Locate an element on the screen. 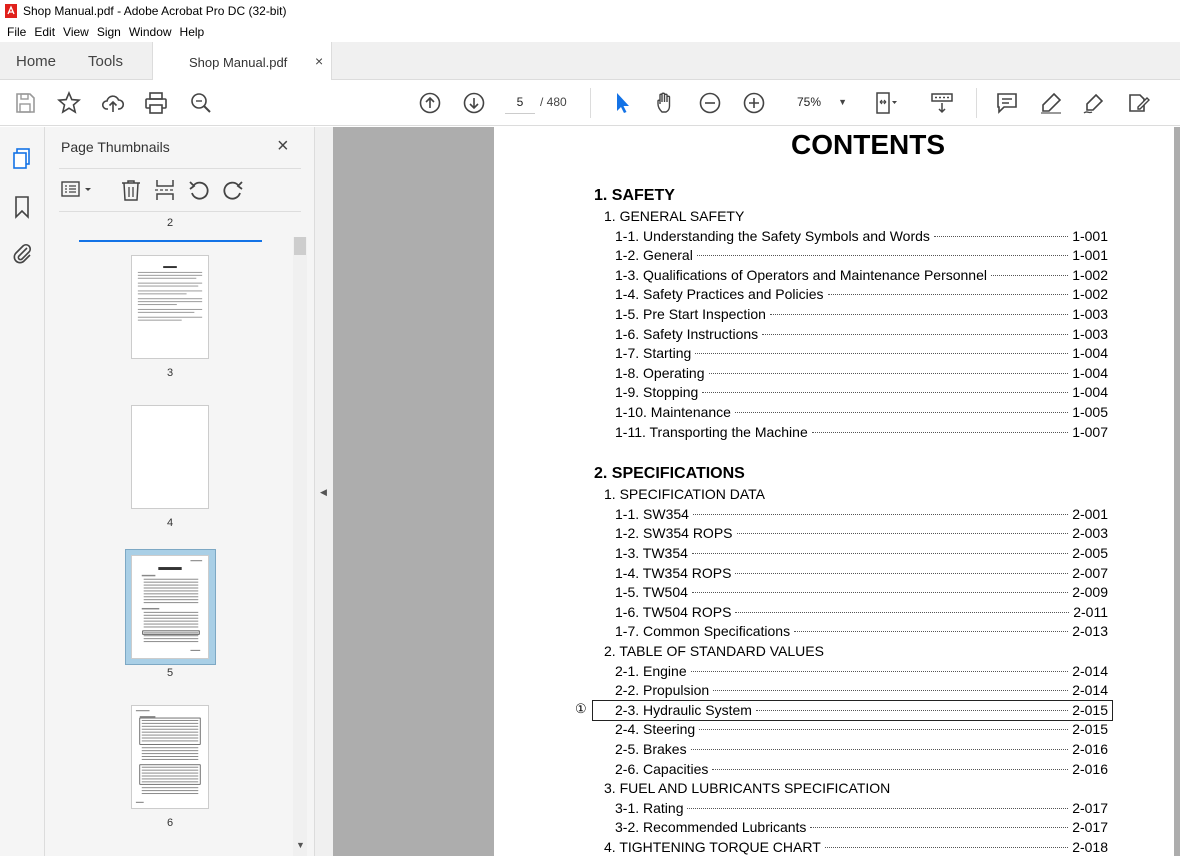 The height and width of the screenshot is (856, 1180). toc-page-number: 2-005 is located at coordinates (1090, 553).